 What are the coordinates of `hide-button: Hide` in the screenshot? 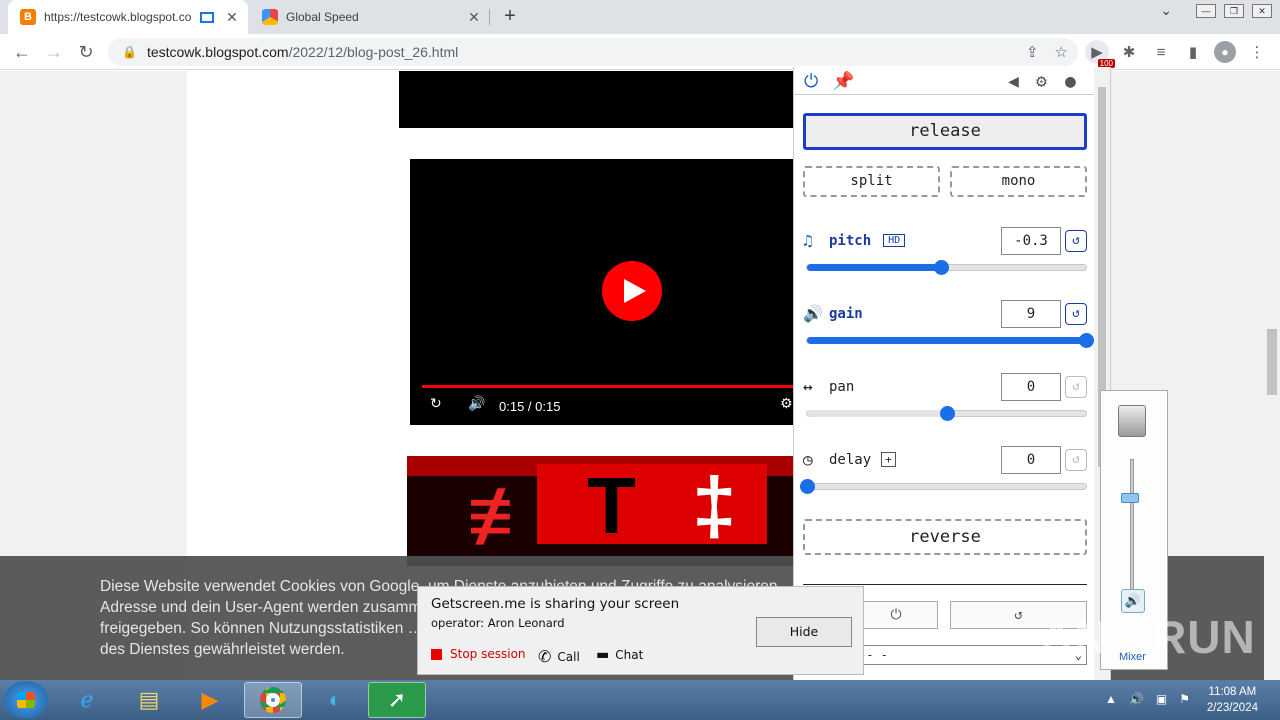 It's located at (804, 632).